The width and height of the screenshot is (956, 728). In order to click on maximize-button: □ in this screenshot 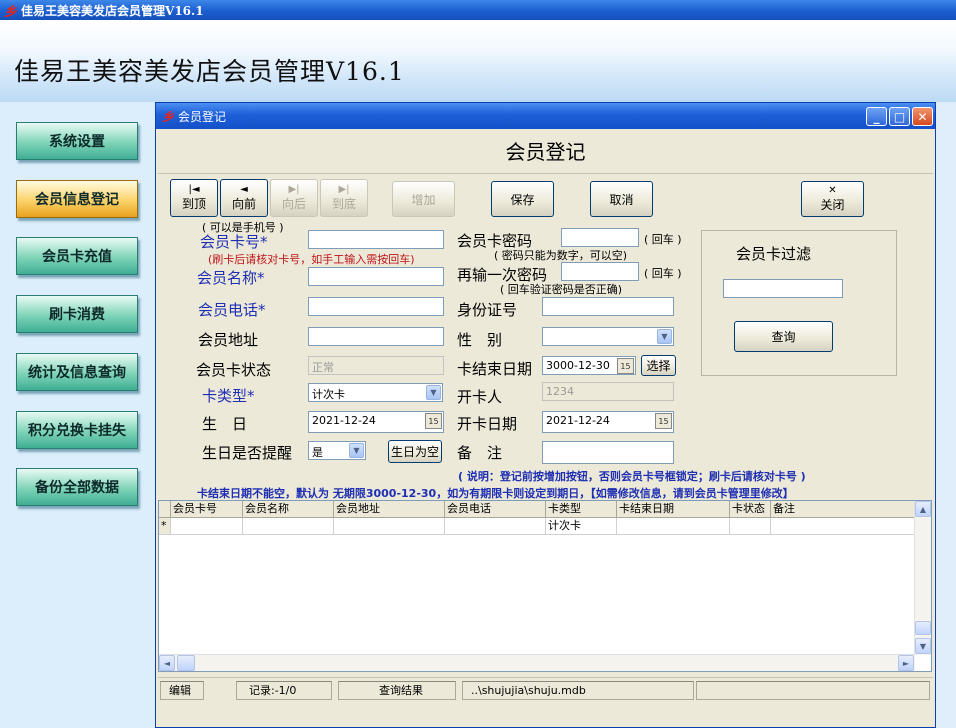, I will do `click(899, 116)`.